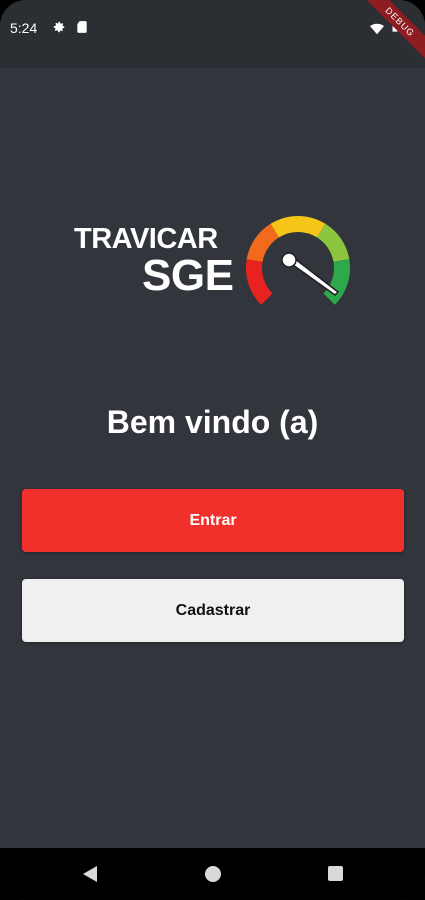  I want to click on login-button: Entrar, so click(213, 520).